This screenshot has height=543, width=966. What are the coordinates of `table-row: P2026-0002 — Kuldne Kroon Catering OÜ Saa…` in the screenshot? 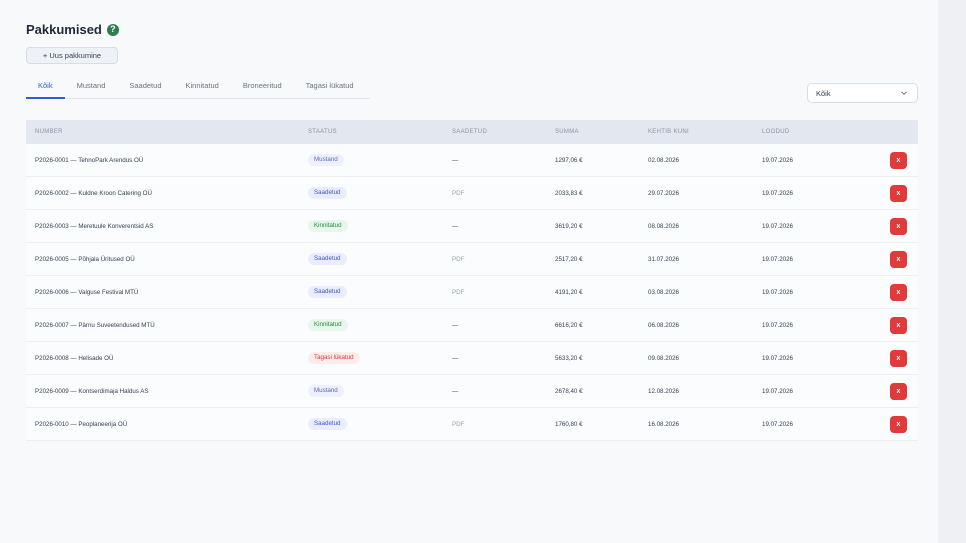 It's located at (472, 193).